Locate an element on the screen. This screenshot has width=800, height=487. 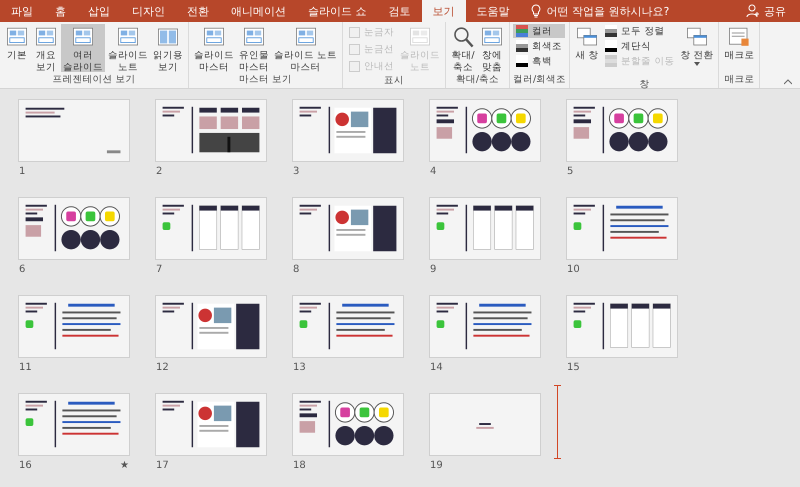
group-label: 표시 is located at coordinates (394, 81).